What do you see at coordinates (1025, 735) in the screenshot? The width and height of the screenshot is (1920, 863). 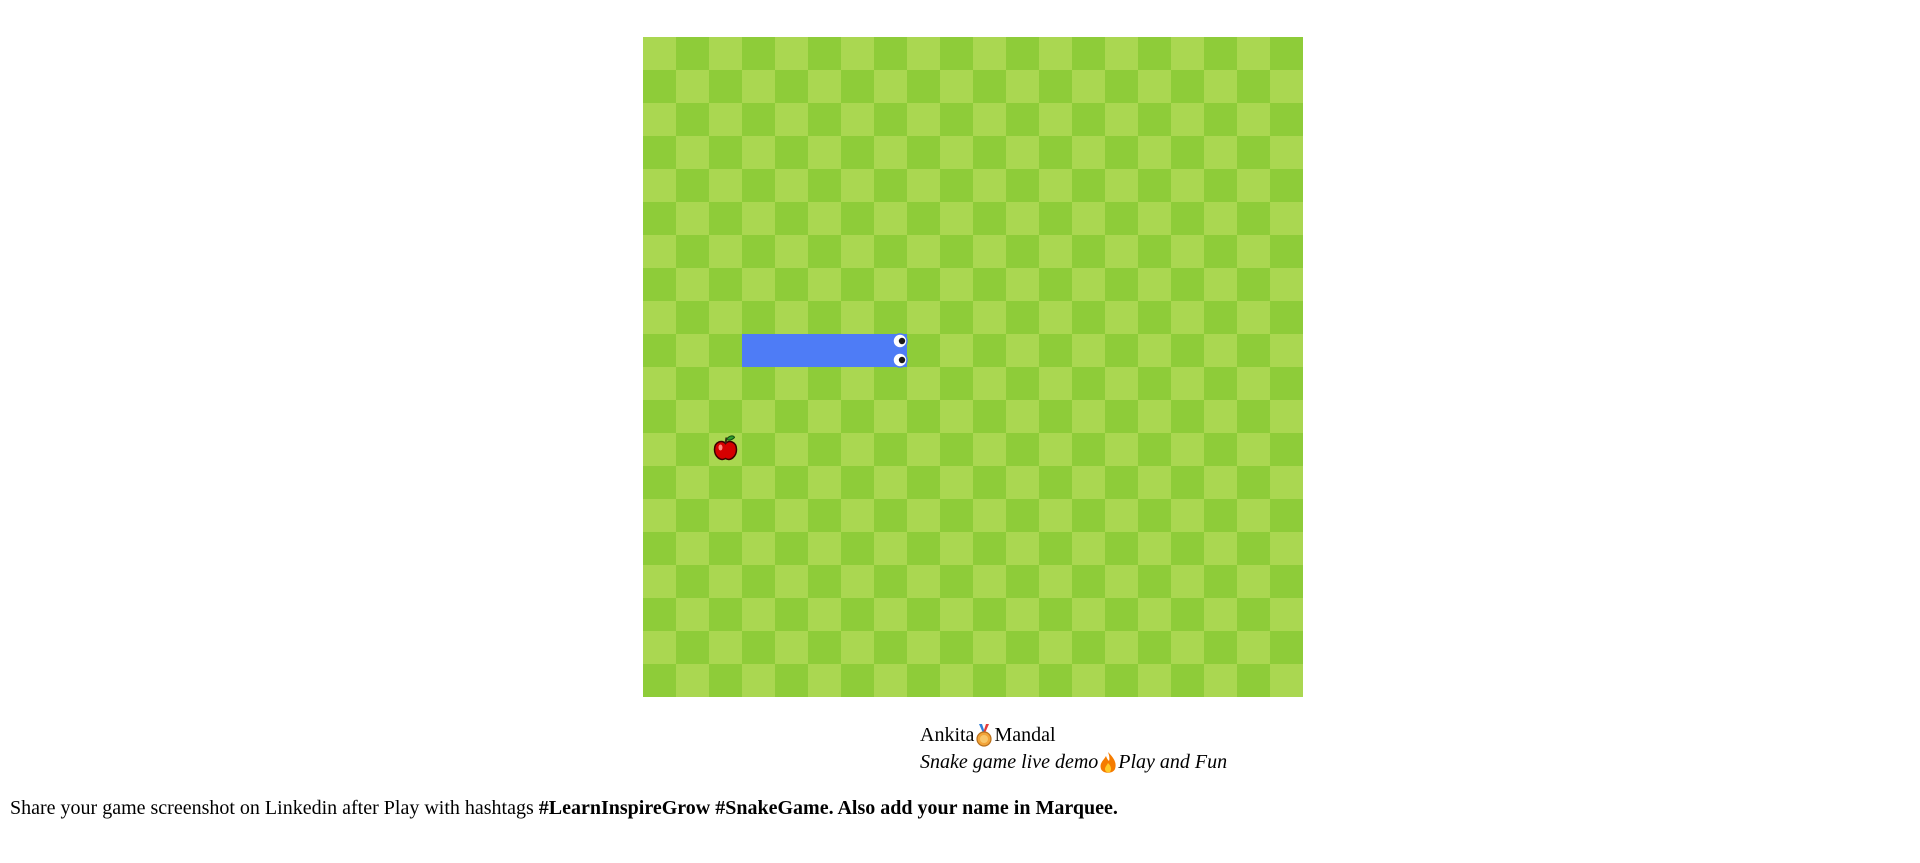 I see `author-last-name: Mandal` at bounding box center [1025, 735].